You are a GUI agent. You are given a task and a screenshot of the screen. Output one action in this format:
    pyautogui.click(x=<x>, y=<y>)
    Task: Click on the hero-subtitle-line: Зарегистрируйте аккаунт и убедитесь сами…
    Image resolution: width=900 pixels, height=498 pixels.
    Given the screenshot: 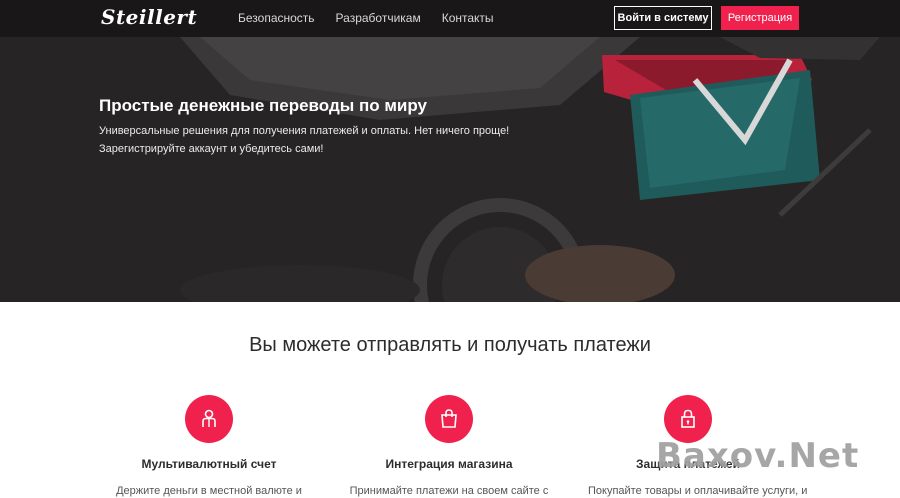 What is the action you would take?
    pyautogui.click(x=211, y=149)
    